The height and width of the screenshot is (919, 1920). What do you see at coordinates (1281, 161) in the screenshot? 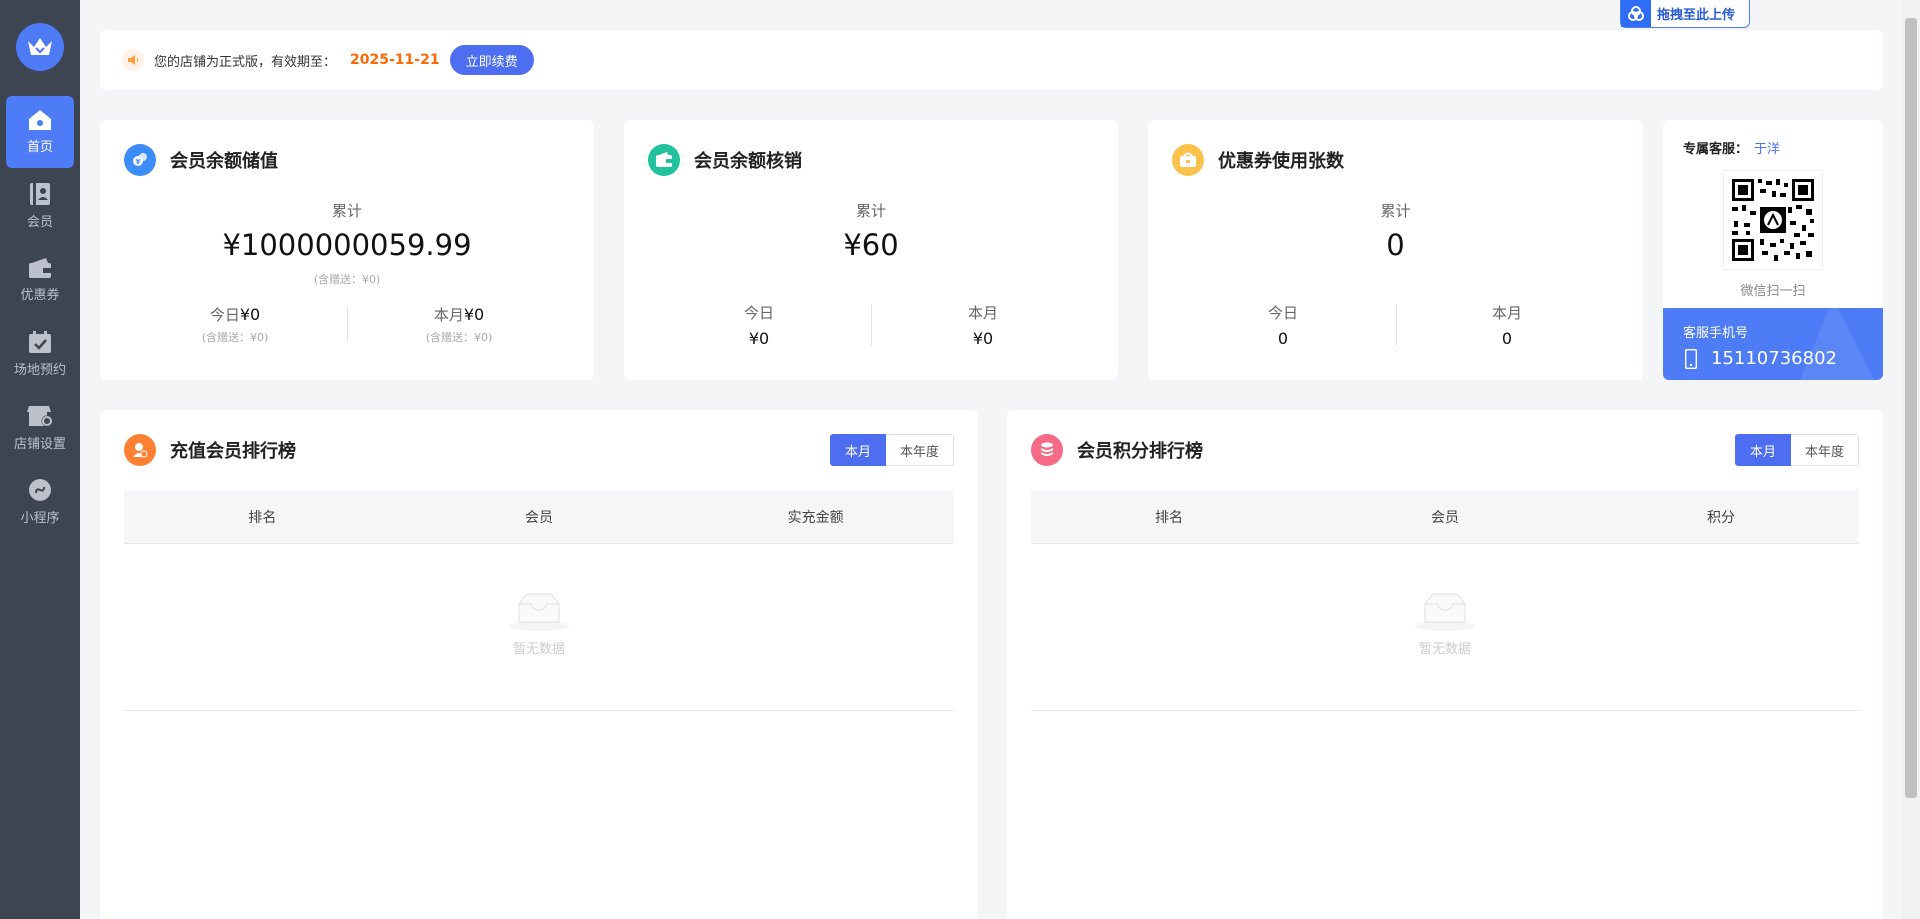
I see `card-title-text: 优惠券使用张数` at bounding box center [1281, 161].